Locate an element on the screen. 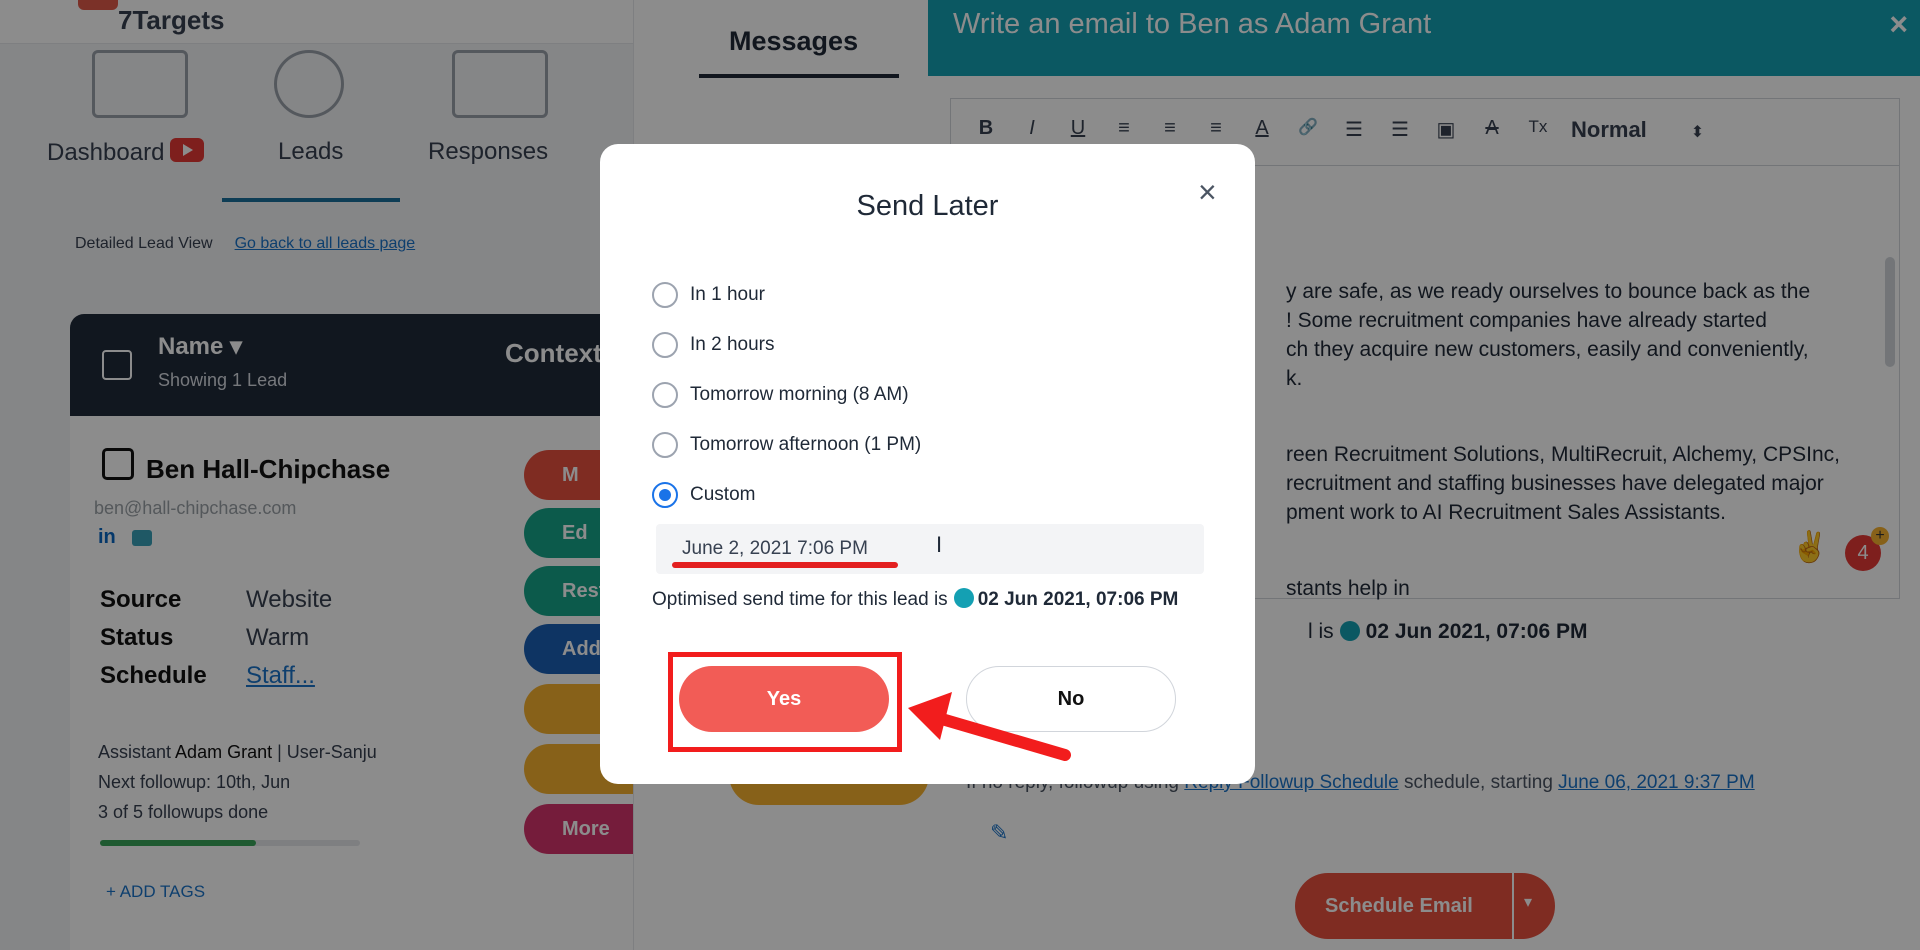 The width and height of the screenshot is (1920, 950). text-cursor-icon: I is located at coordinates (939, 544).